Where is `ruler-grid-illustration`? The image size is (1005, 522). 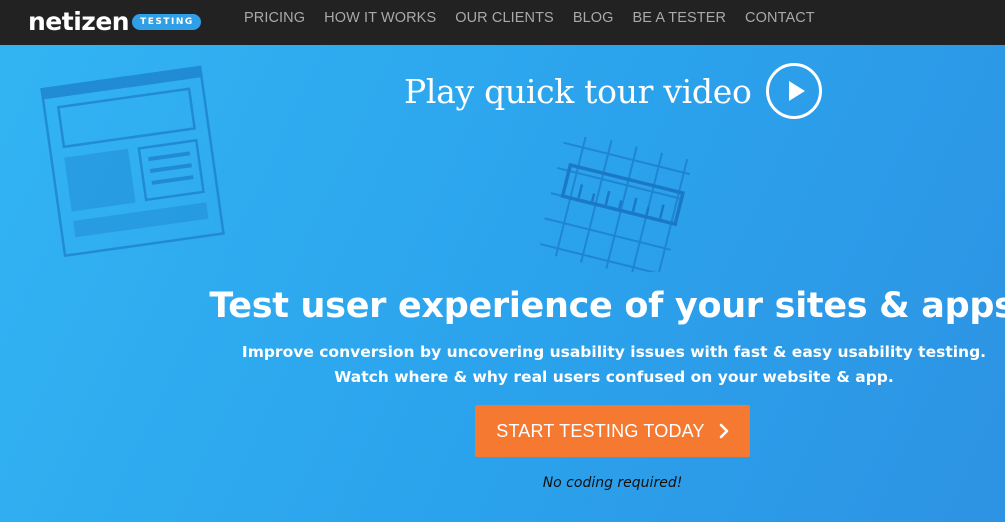 ruler-grid-illustration is located at coordinates (615, 204).